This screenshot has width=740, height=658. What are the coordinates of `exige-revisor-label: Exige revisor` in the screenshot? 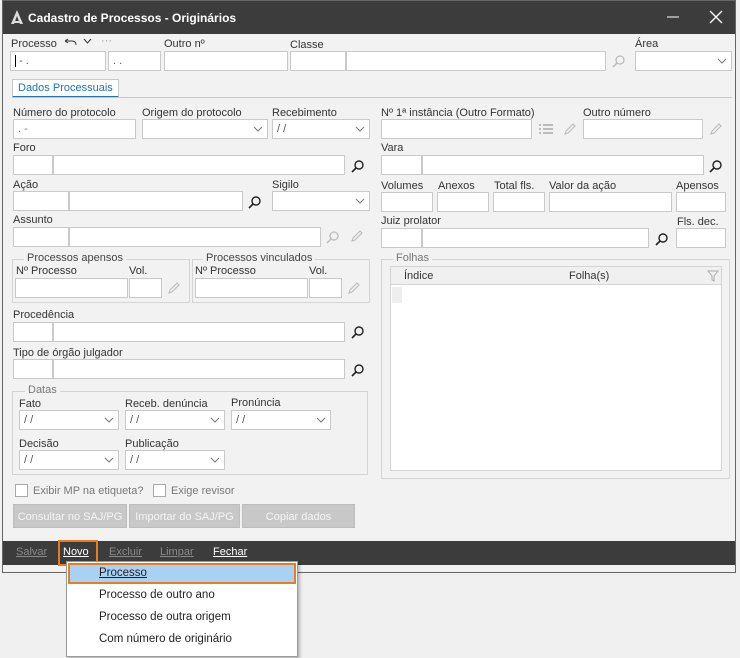 It's located at (203, 491).